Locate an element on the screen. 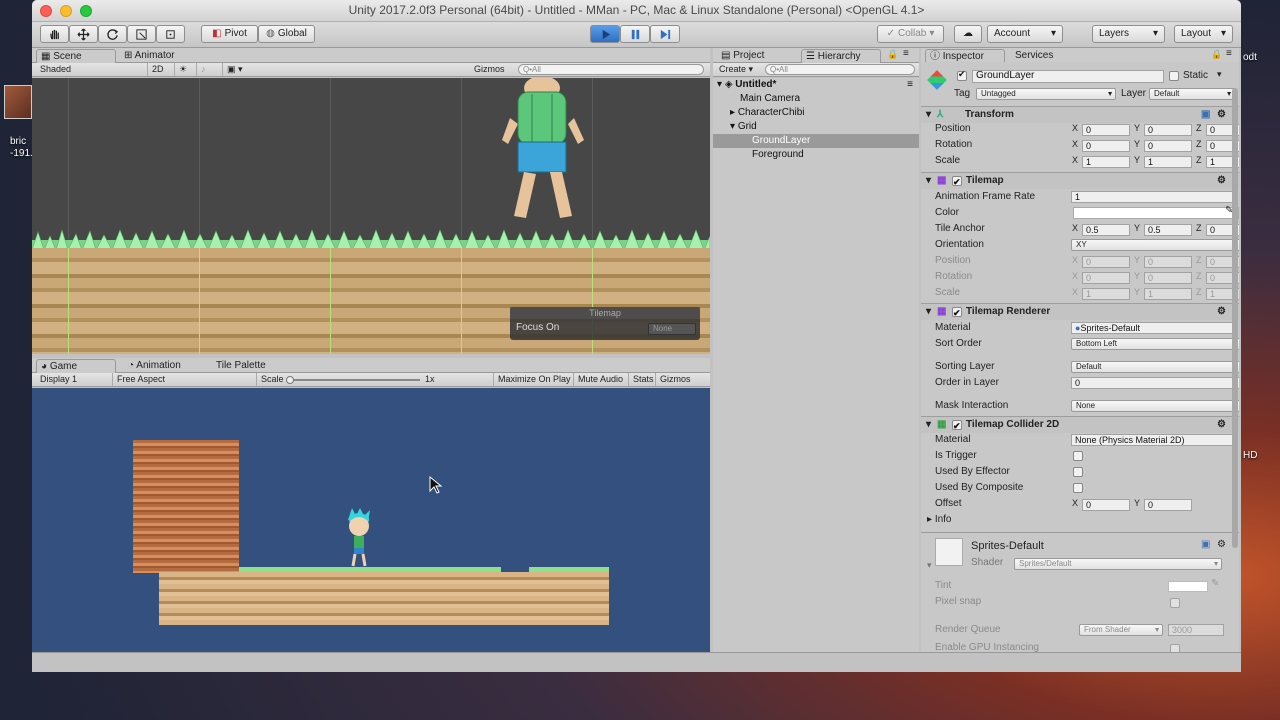  hierarchy-item-main-camera: Main Camera is located at coordinates (816, 99).